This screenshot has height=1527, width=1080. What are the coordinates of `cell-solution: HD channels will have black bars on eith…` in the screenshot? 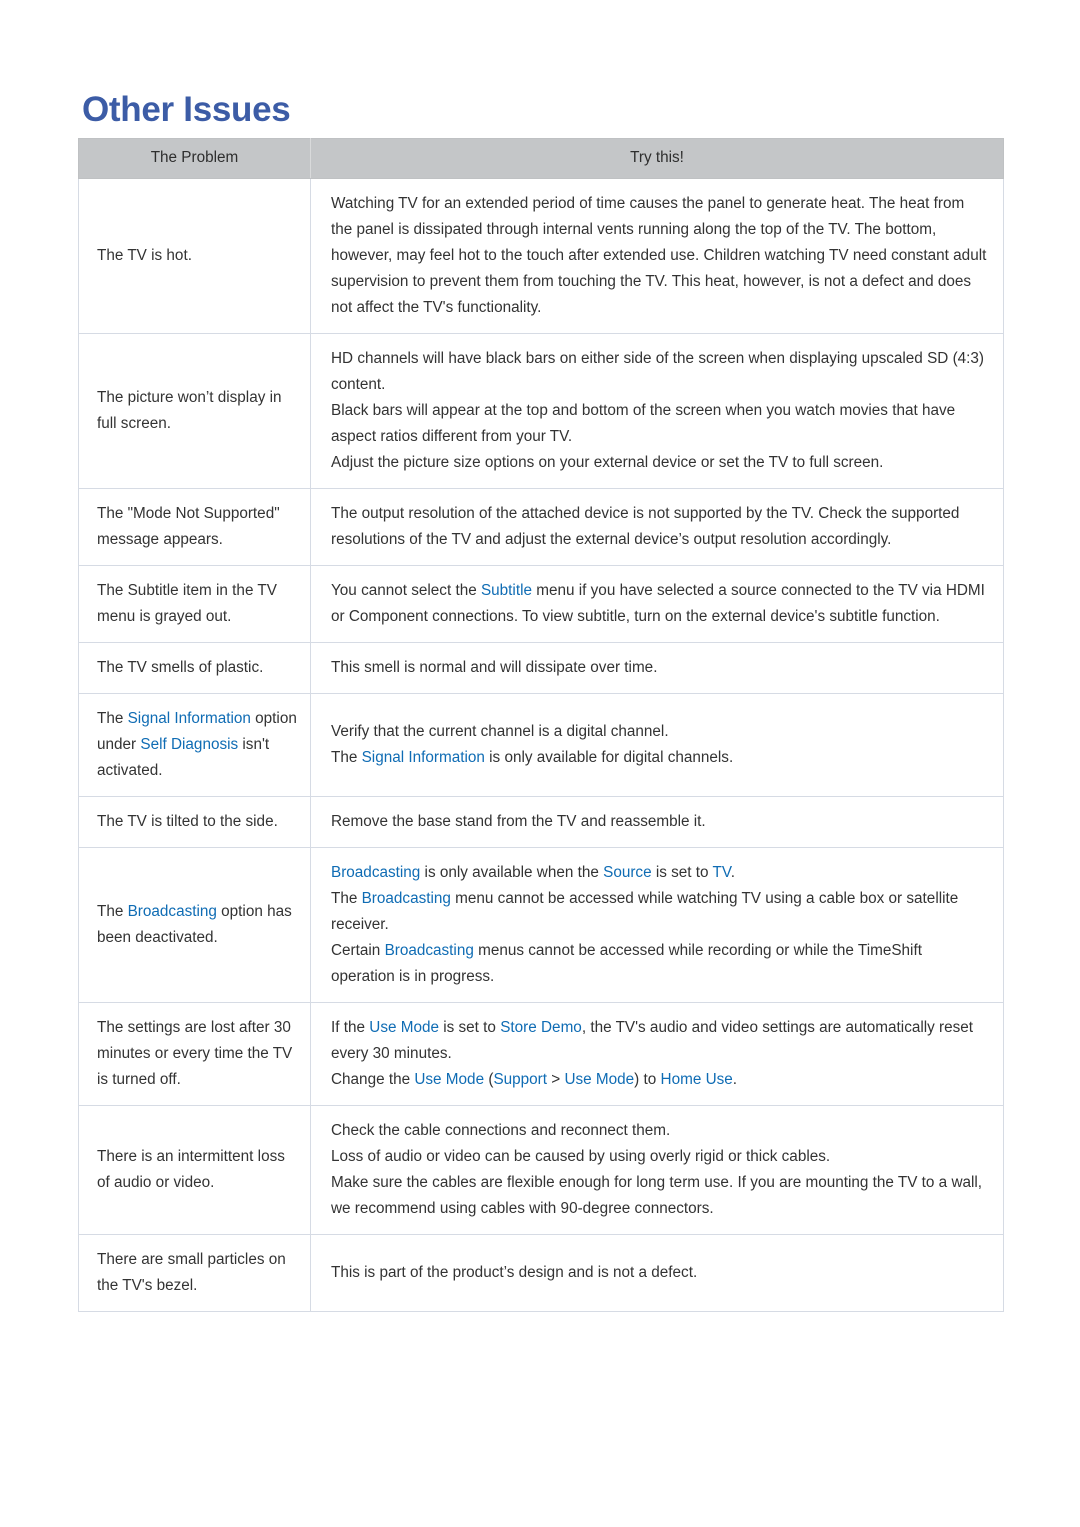 It's located at (657, 411).